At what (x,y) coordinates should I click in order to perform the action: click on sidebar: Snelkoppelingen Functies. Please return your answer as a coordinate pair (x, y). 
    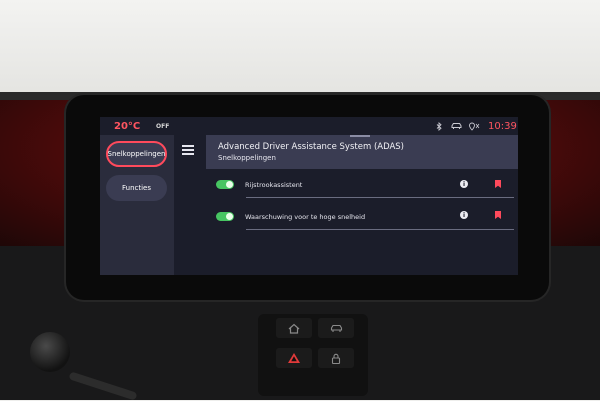
    Looking at the image, I should click on (137, 205).